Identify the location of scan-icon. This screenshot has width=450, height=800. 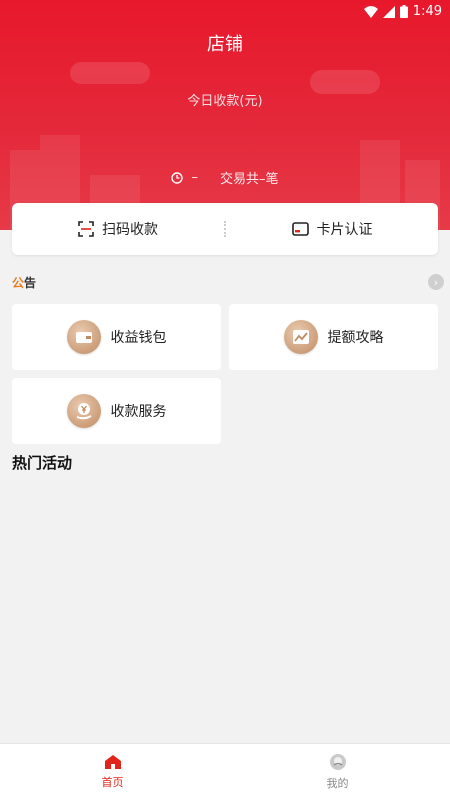
(86, 229).